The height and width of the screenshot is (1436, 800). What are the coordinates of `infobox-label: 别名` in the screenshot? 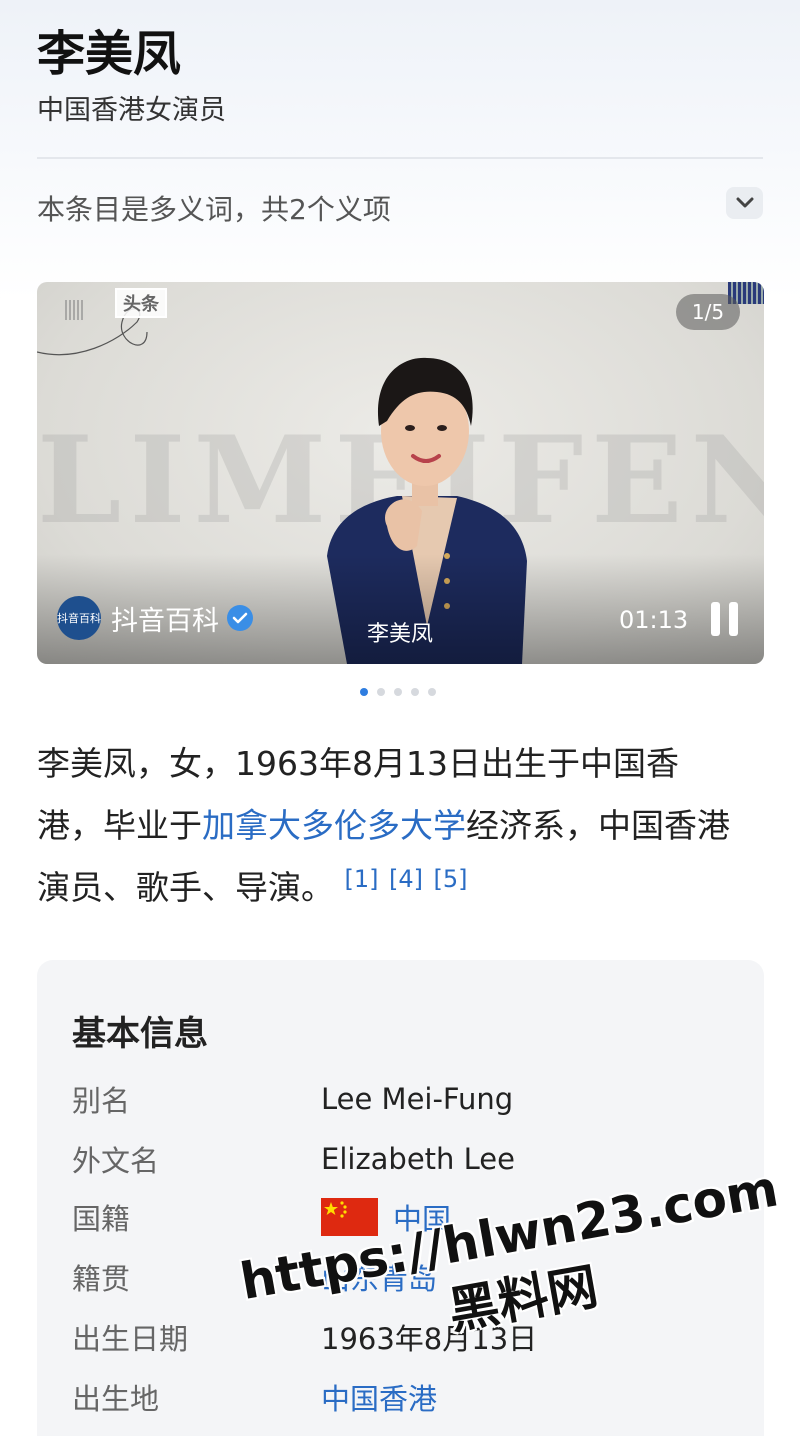 It's located at (101, 1101).